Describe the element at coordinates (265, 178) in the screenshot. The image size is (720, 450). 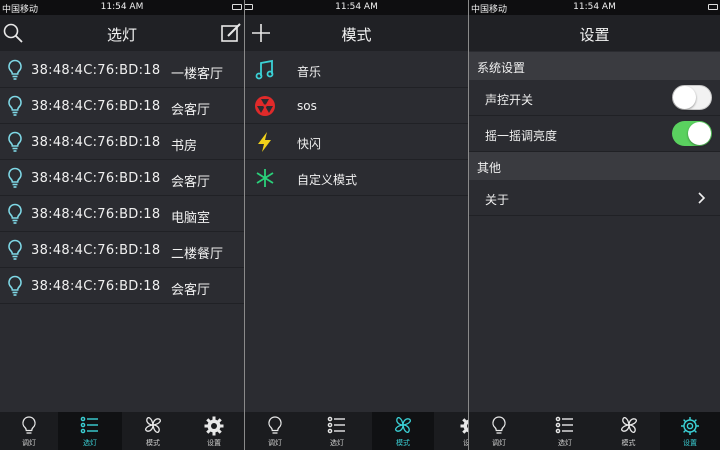
I see `custom-mode-icon` at that location.